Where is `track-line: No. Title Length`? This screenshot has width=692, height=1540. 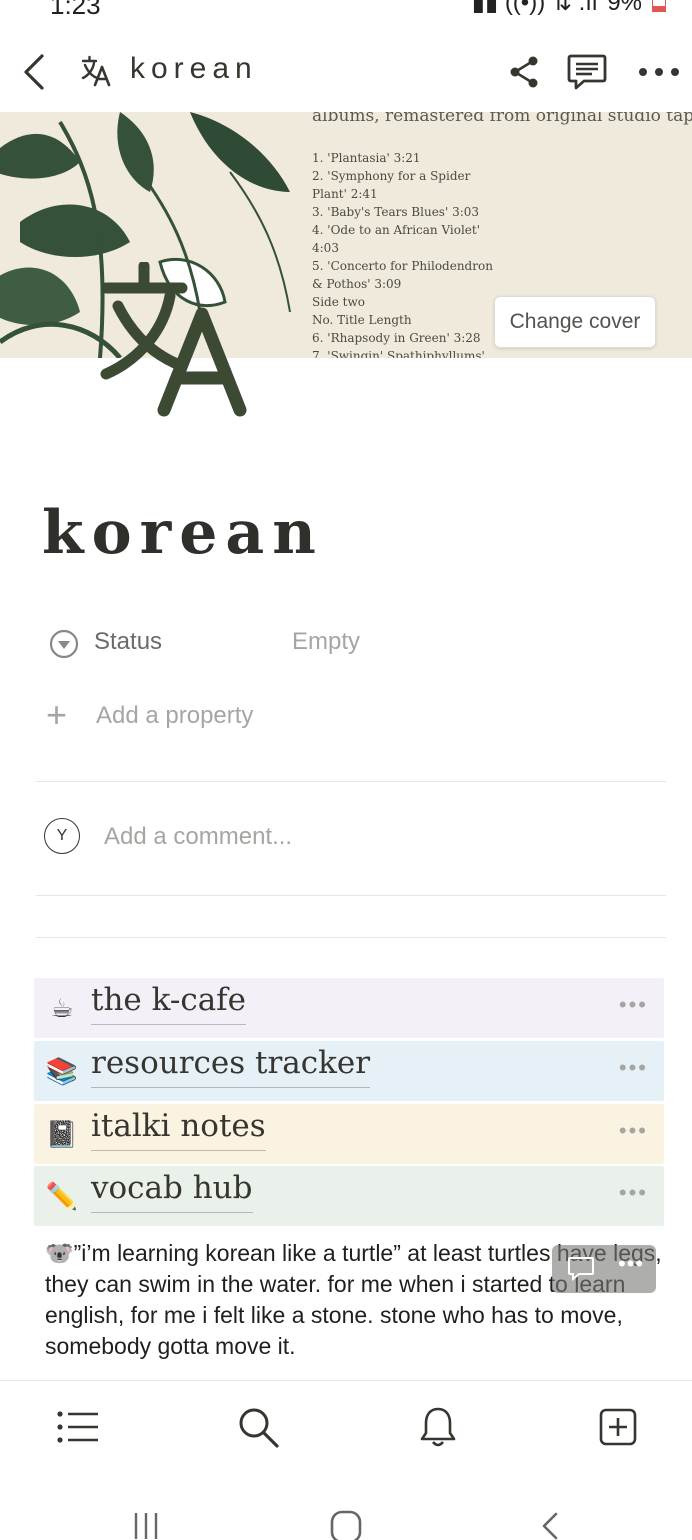 track-line: No. Title Length is located at coordinates (362, 320).